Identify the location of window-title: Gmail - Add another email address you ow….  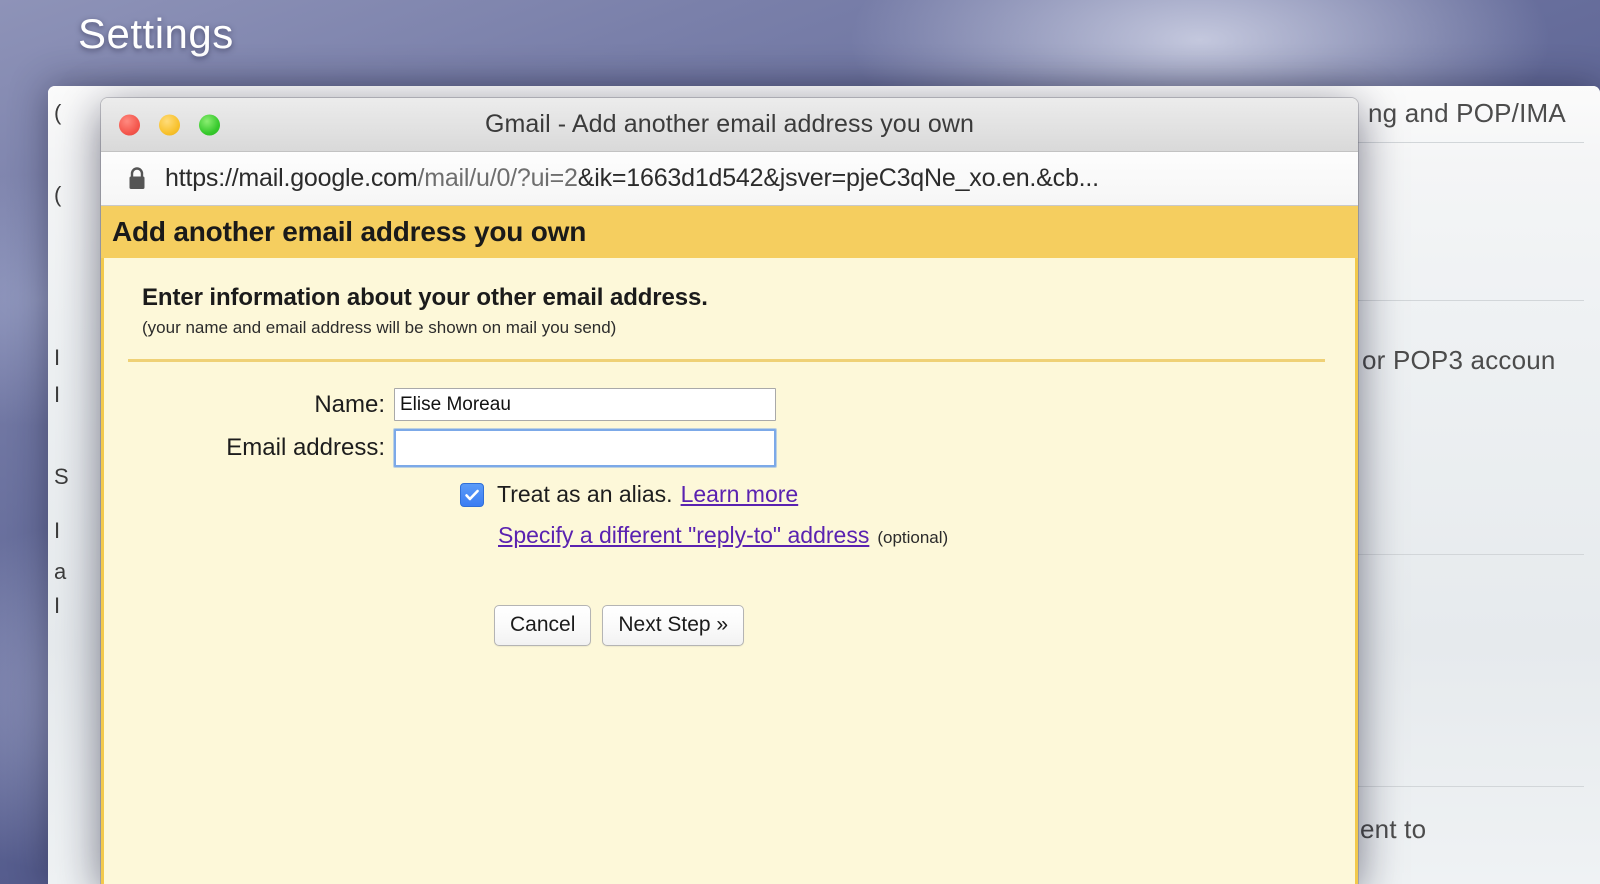
(729, 124).